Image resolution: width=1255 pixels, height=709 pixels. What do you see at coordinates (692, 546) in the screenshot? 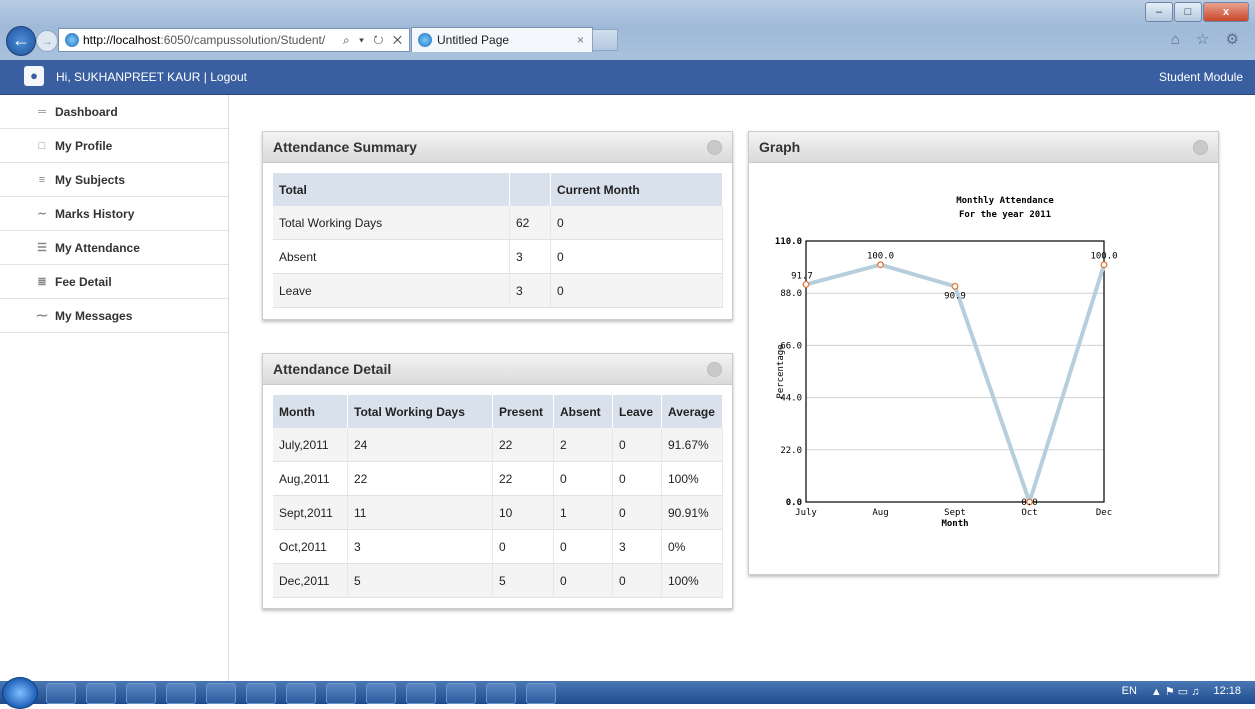
I see `cell: 0%` at bounding box center [692, 546].